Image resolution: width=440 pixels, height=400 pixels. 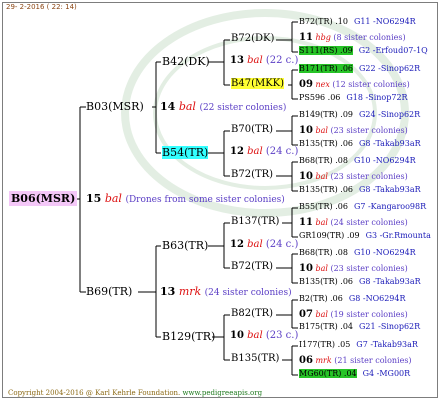 I want to click on g1-bottom-info: 13 mrk (24 sister colonies), so click(x=226, y=291).